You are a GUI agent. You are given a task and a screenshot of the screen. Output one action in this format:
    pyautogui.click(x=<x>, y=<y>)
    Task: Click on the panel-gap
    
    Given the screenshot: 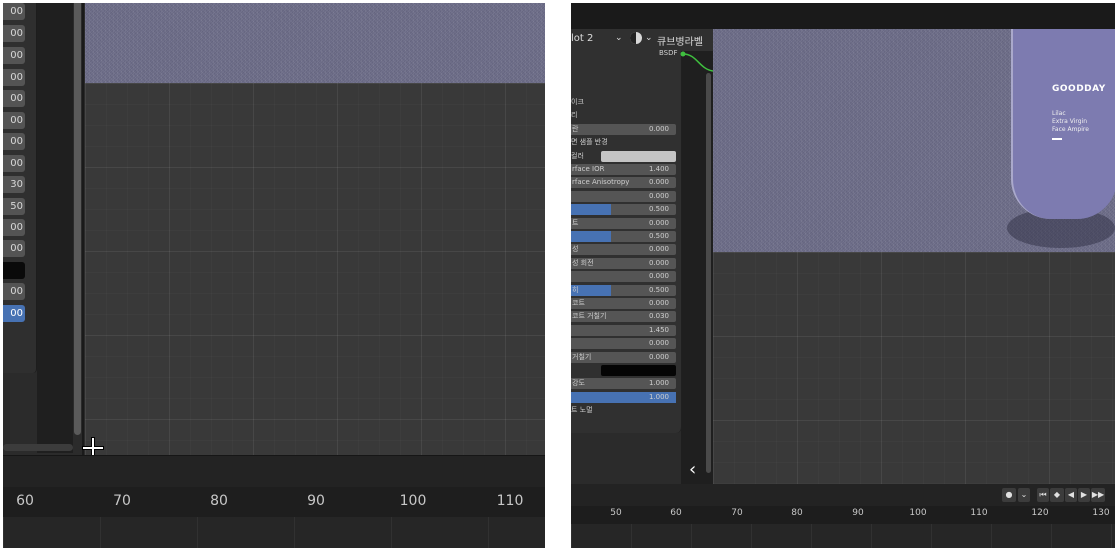 What is the action you would take?
    pyautogui.click(x=55, y=228)
    